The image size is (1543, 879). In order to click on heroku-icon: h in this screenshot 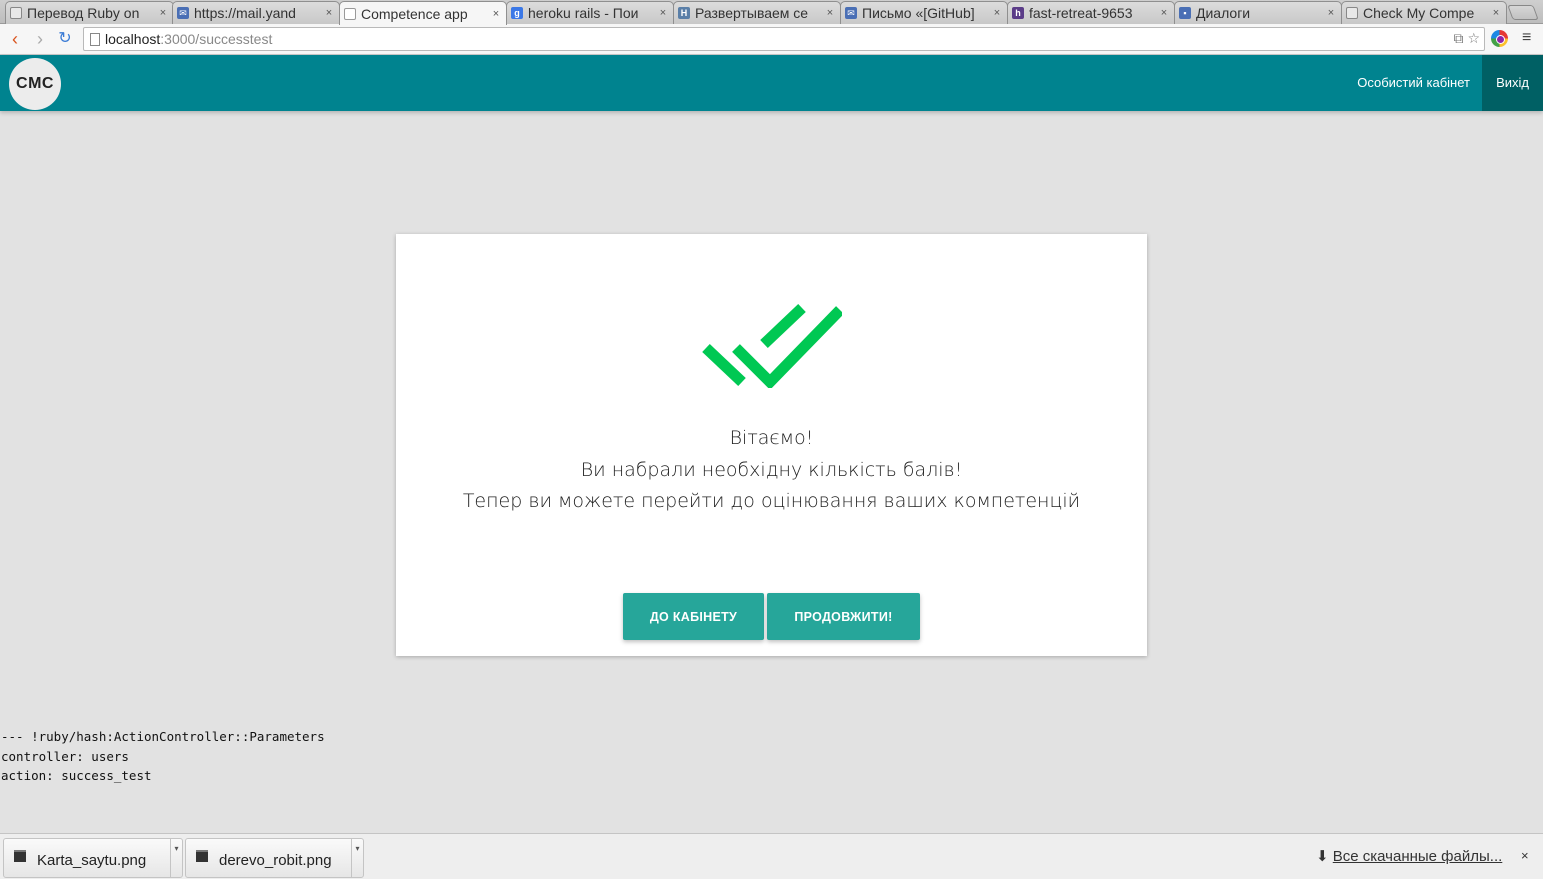, I will do `click(1018, 13)`.